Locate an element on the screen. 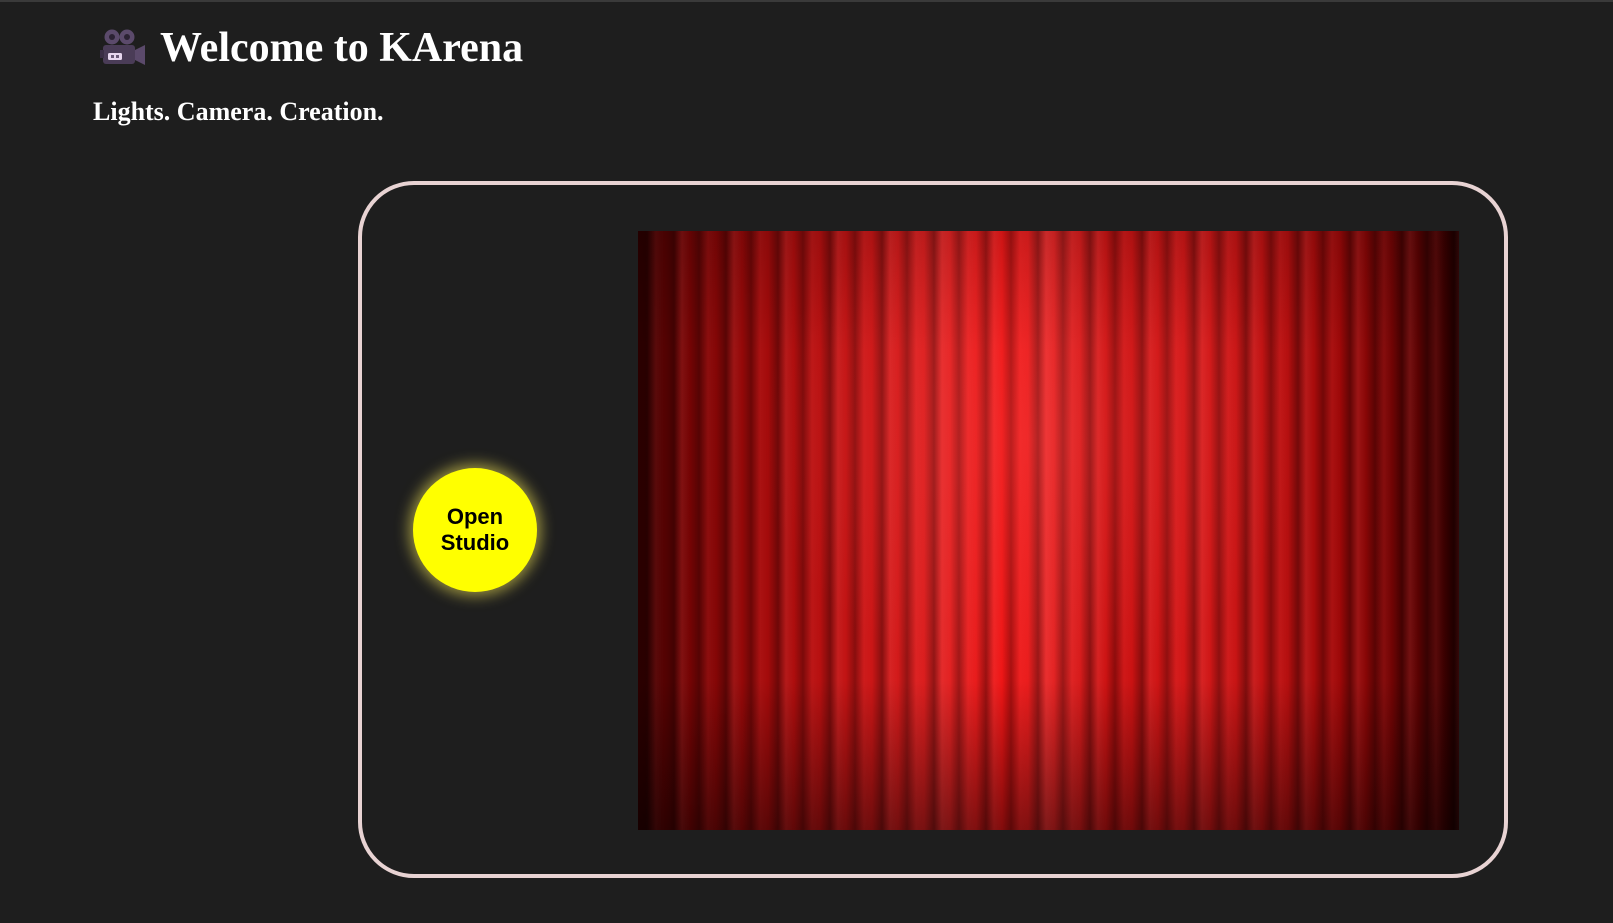 This screenshot has height=923, width=1613. page-tagline: Lights. Camera. Creation. is located at coordinates (238, 111).